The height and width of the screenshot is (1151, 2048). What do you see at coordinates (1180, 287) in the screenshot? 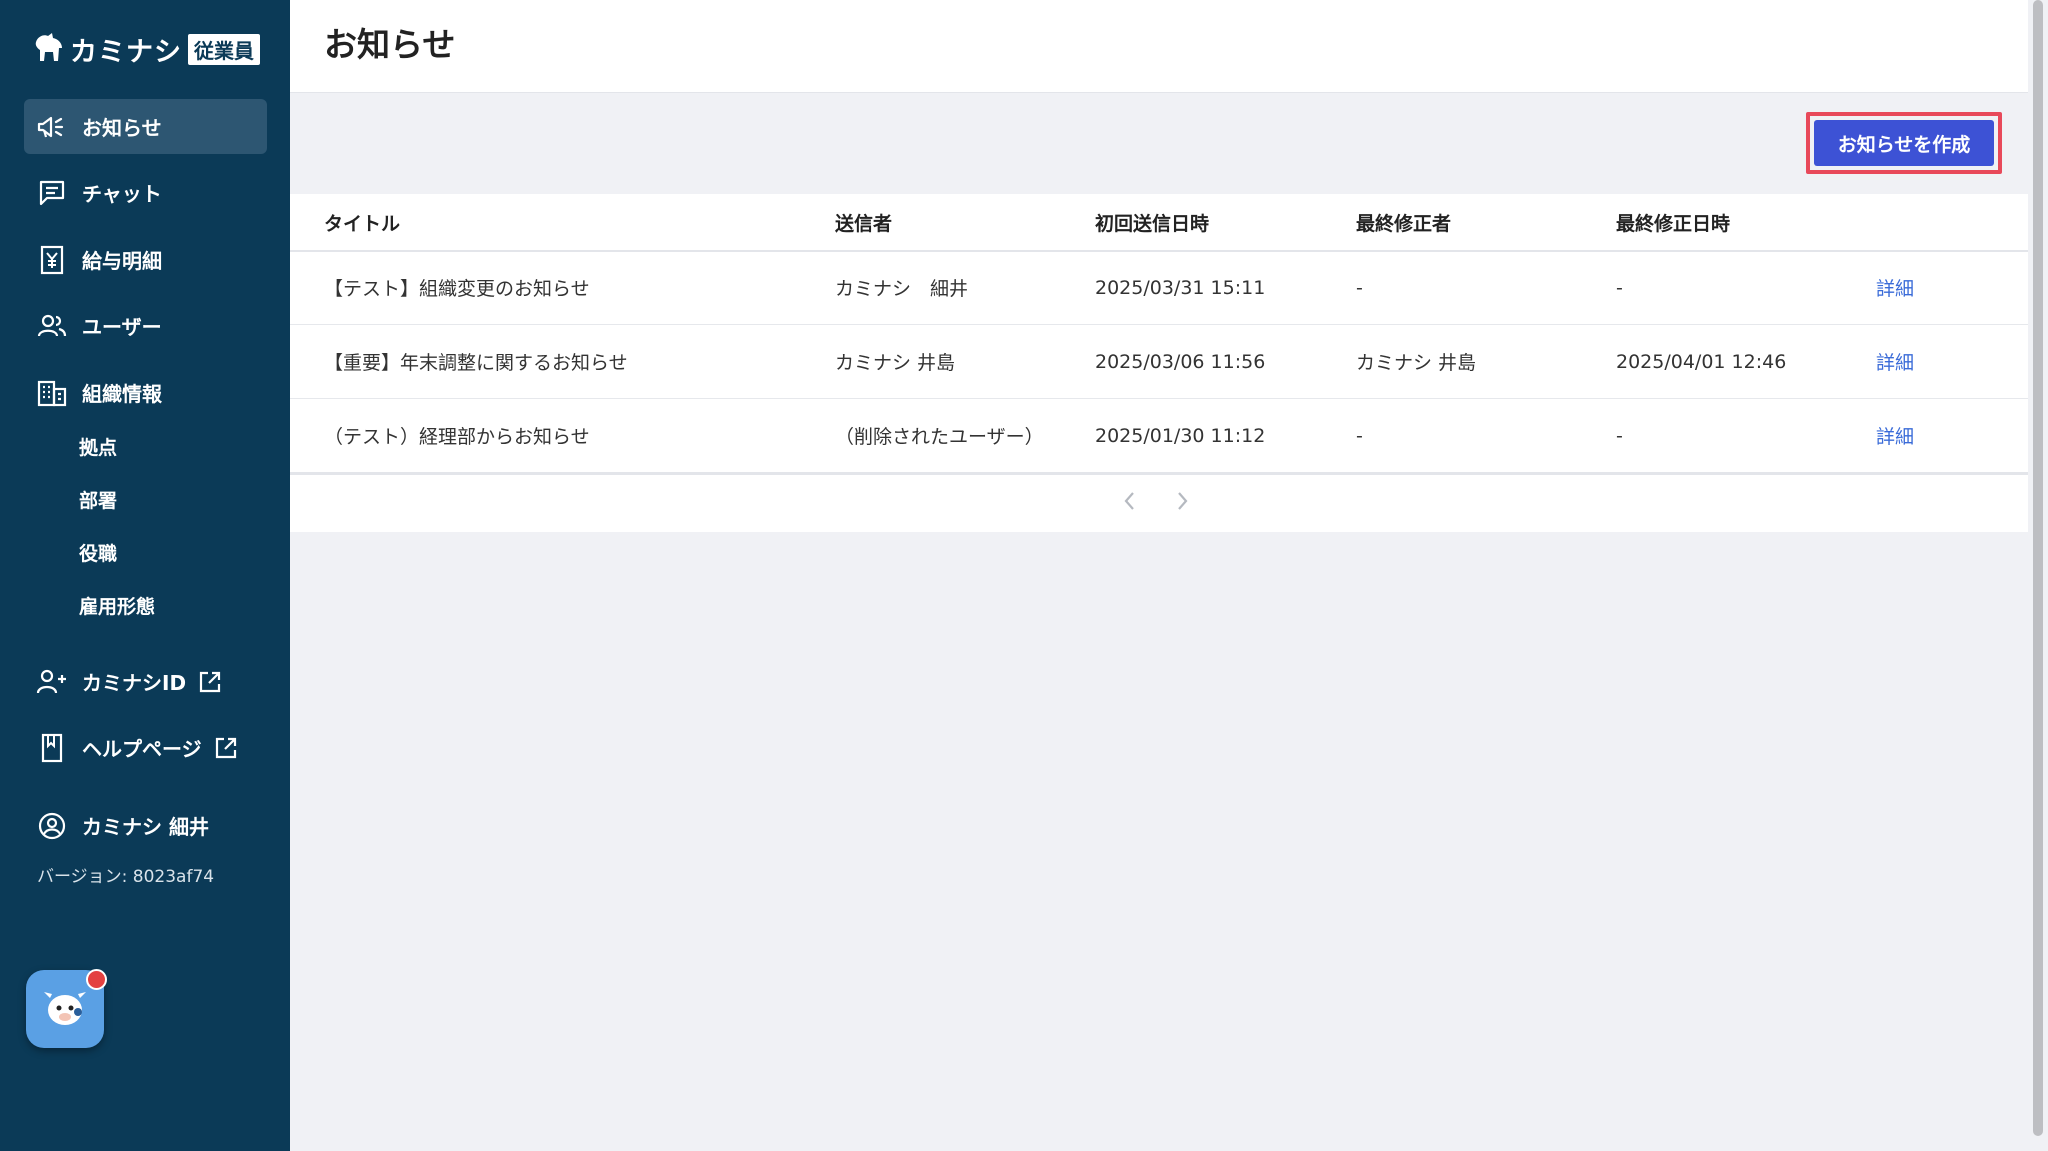
I see `cell-first-sent: 2025/03/31 15:11` at bounding box center [1180, 287].